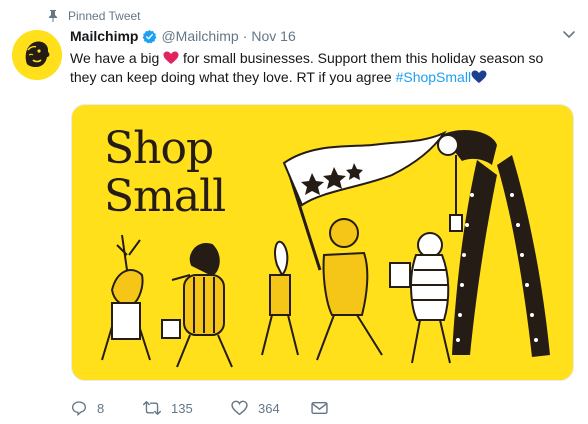  Describe the element at coordinates (53, 16) in the screenshot. I see `pin-icon` at that location.